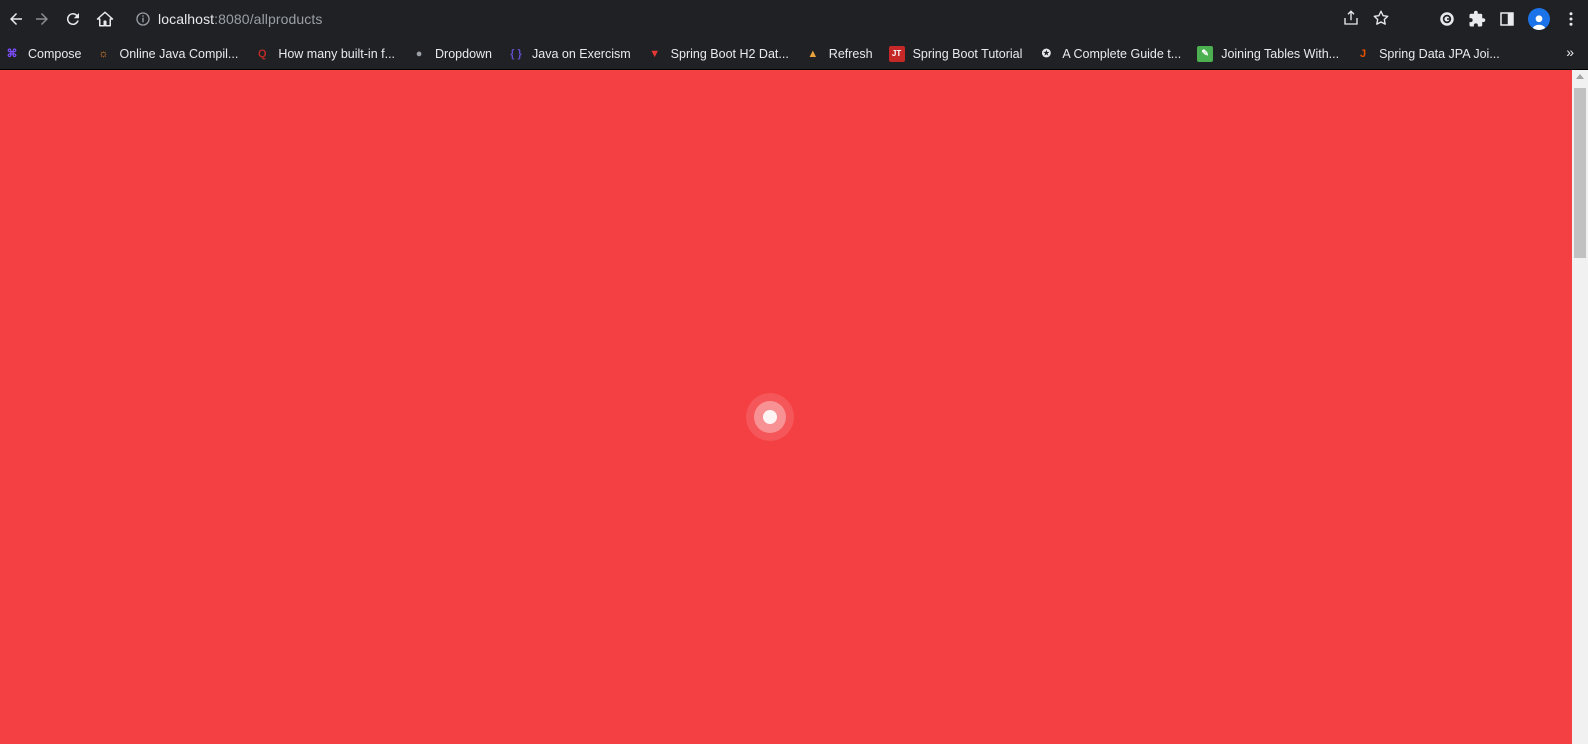 The width and height of the screenshot is (1588, 744). I want to click on address-bar: localhost:8080/allproducts, so click(763, 19).